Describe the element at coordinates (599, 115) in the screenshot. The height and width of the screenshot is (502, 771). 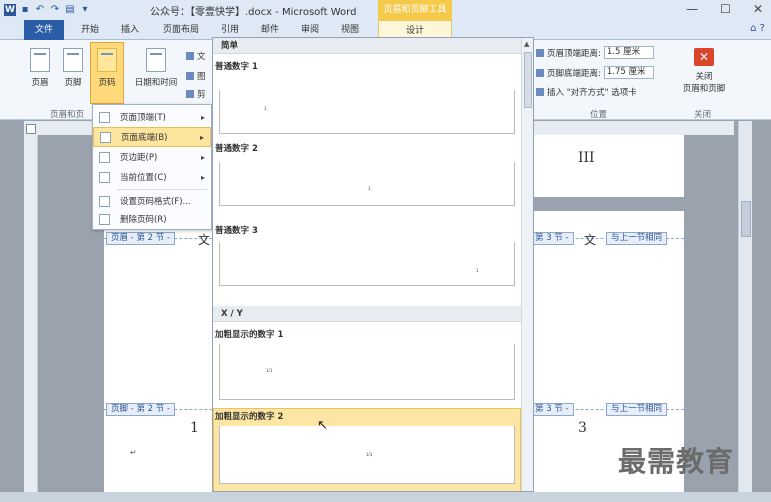
I see `group-position-label: 位置` at that location.